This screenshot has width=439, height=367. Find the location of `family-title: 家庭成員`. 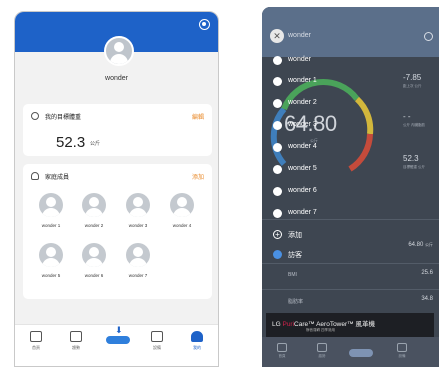

family-title: 家庭成員 is located at coordinates (57, 178).